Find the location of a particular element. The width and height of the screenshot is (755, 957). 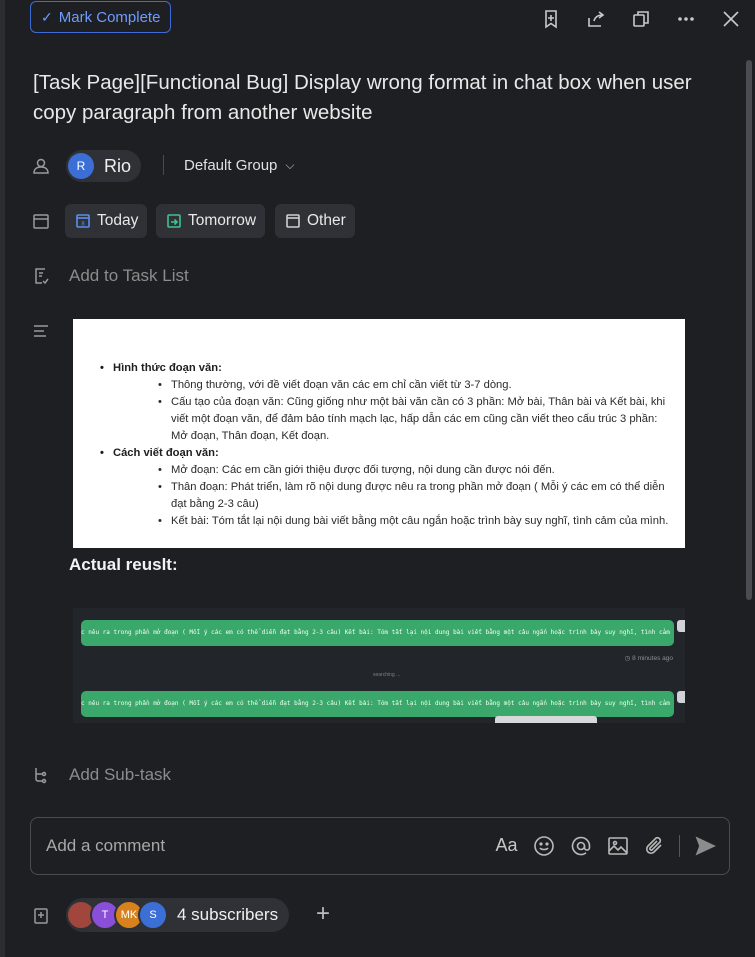

more-icon is located at coordinates (686, 19).